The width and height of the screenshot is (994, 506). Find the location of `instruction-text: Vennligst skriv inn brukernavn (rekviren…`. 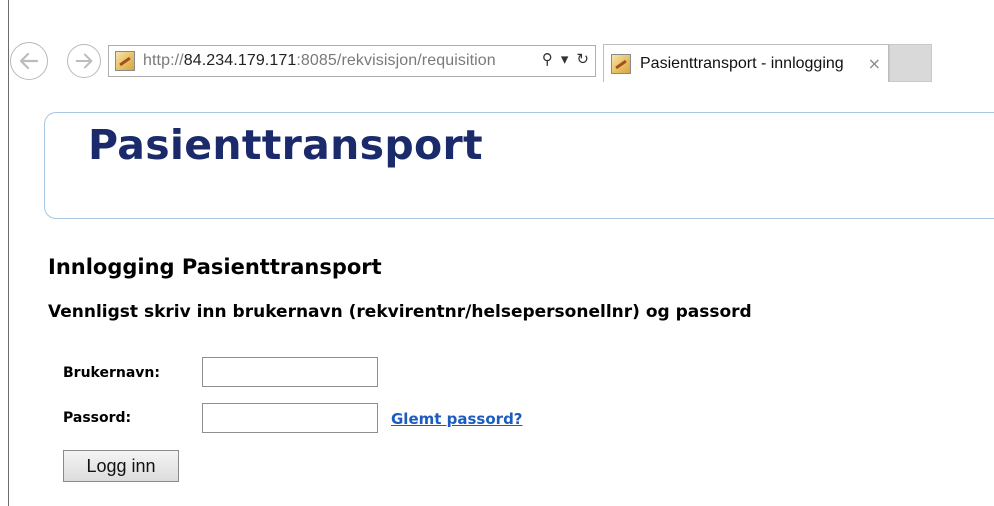

instruction-text: Vennligst skriv inn brukernavn (rekviren… is located at coordinates (400, 312).